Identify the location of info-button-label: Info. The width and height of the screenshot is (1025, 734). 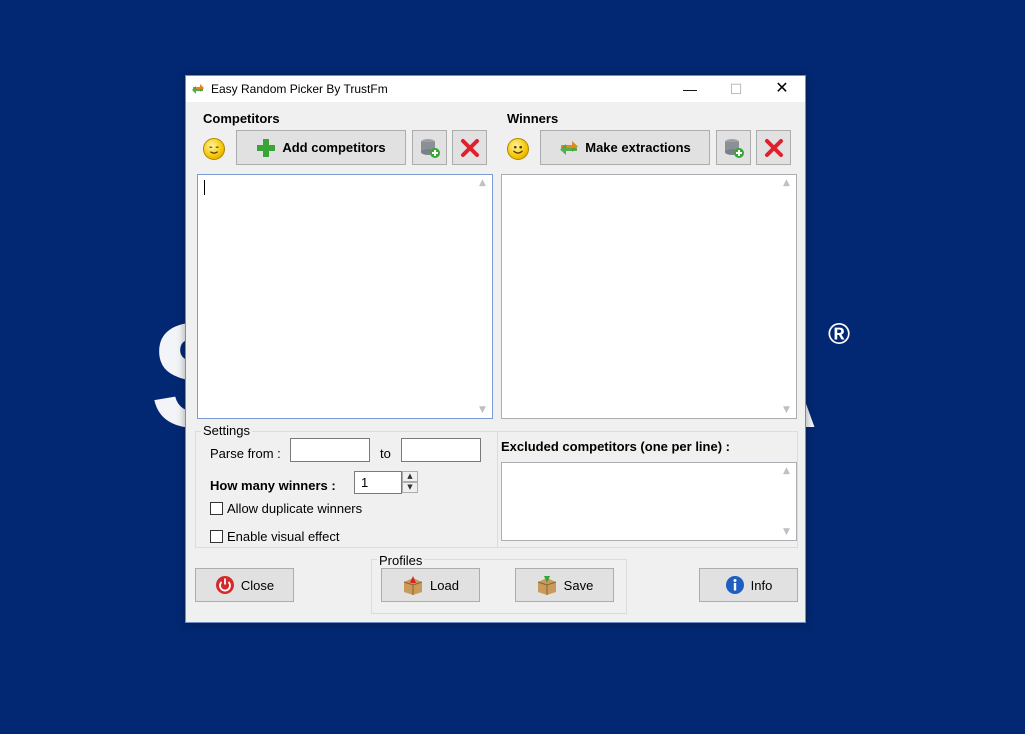
(761, 585).